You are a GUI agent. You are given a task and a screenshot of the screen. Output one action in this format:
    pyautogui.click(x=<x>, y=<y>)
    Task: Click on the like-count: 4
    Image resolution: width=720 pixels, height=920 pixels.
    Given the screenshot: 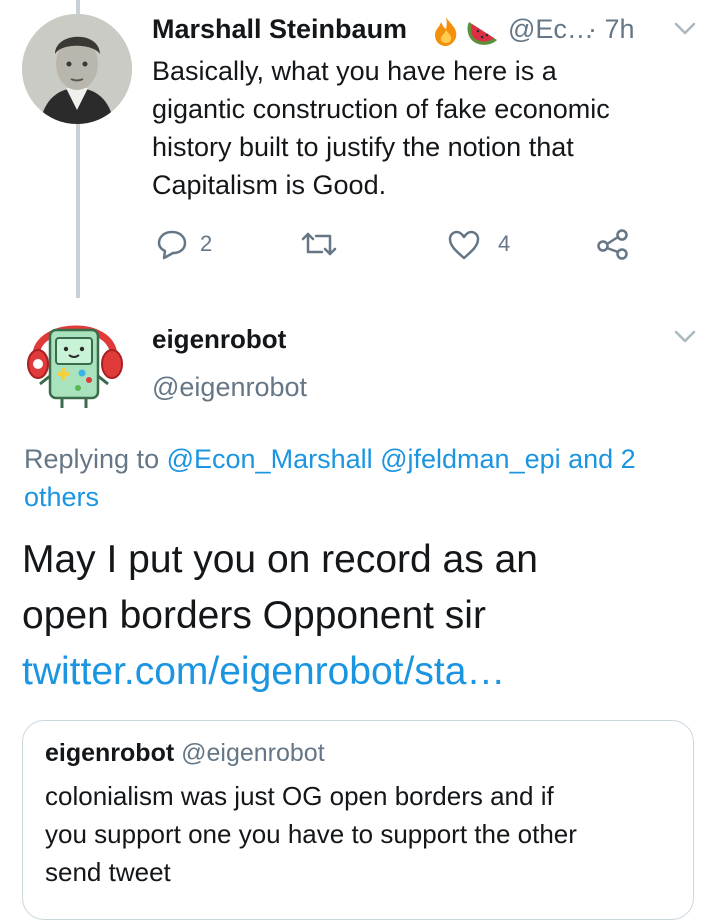 What is the action you would take?
    pyautogui.click(x=504, y=243)
    